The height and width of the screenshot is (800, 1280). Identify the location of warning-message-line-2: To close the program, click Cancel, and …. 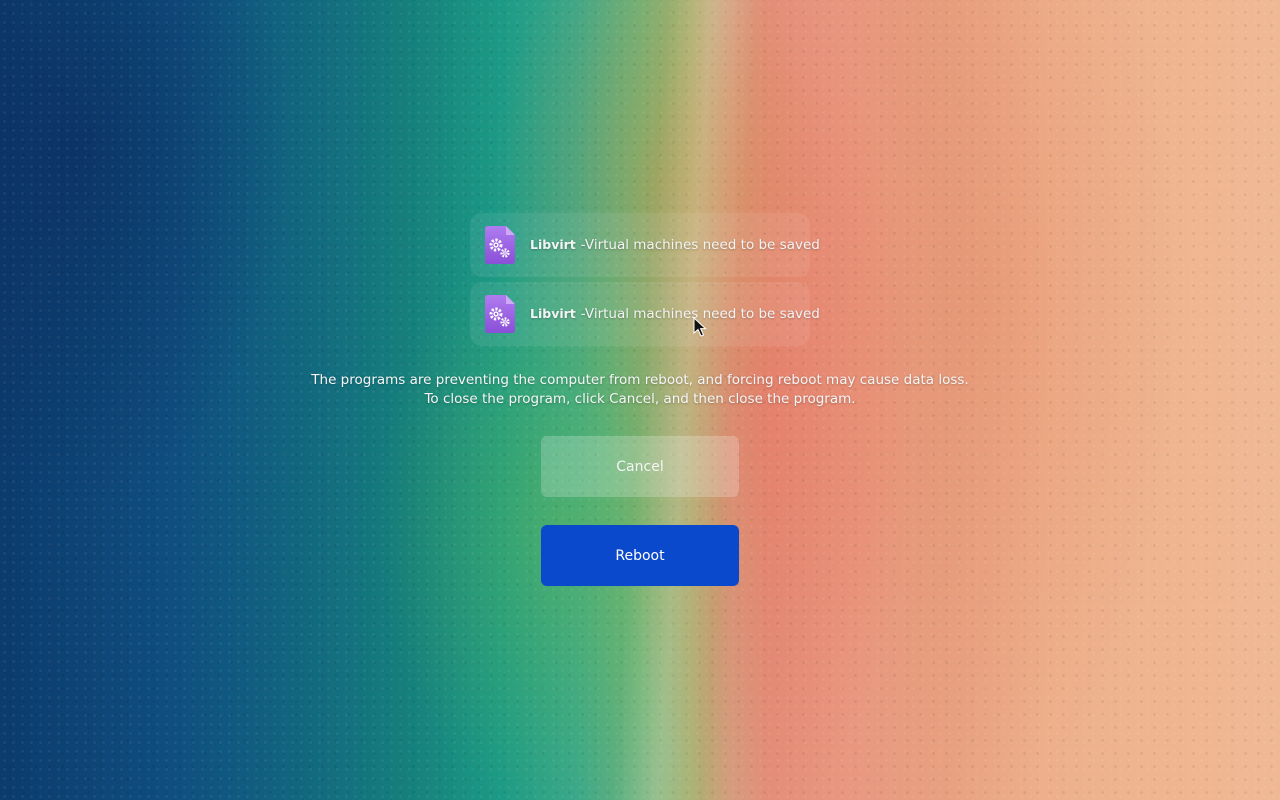
(640, 399).